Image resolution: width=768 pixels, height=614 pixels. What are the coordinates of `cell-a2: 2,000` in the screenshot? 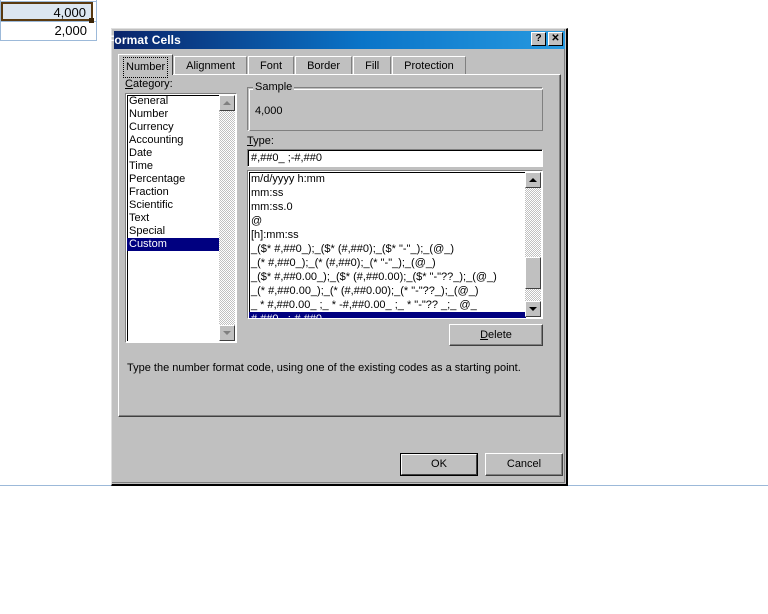 It's located at (47, 30).